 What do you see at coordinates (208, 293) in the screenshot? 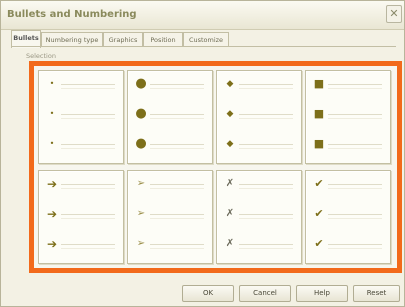
I see `ok-button: OK` at bounding box center [208, 293].